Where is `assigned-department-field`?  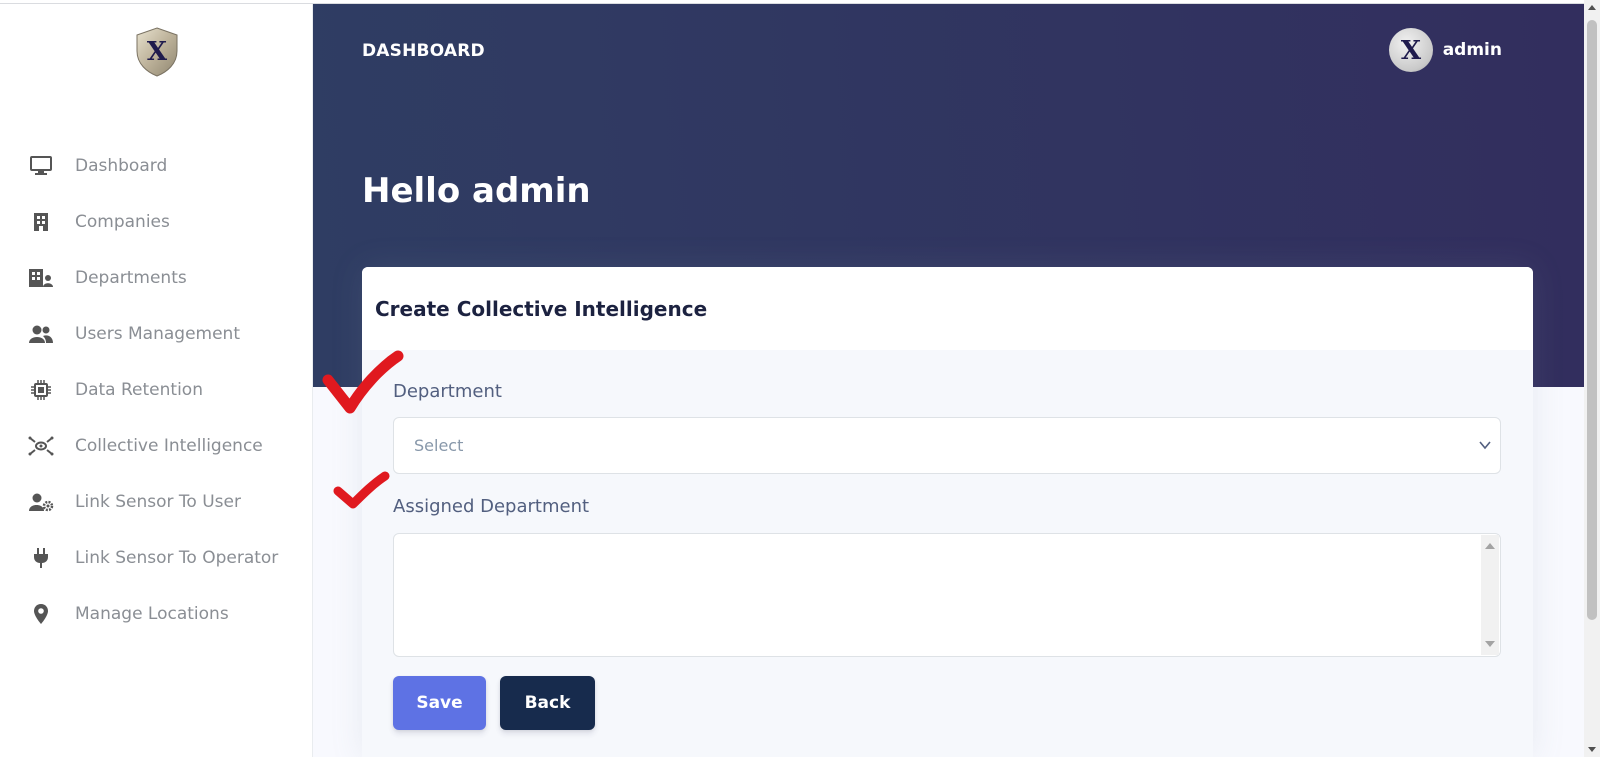
assigned-department-field is located at coordinates (947, 595).